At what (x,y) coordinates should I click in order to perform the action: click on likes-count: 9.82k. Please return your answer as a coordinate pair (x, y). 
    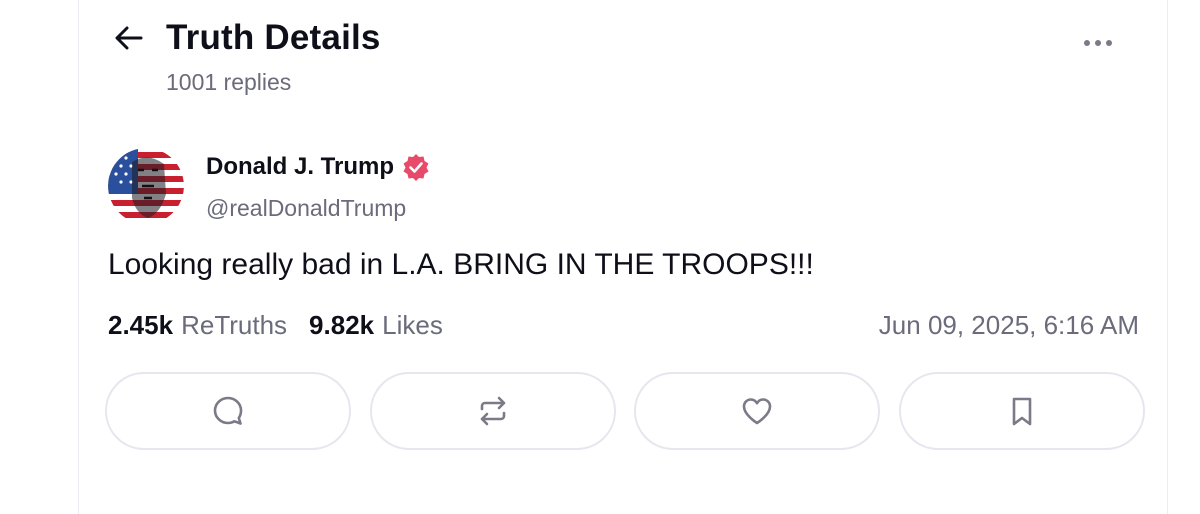
    Looking at the image, I should click on (342, 325).